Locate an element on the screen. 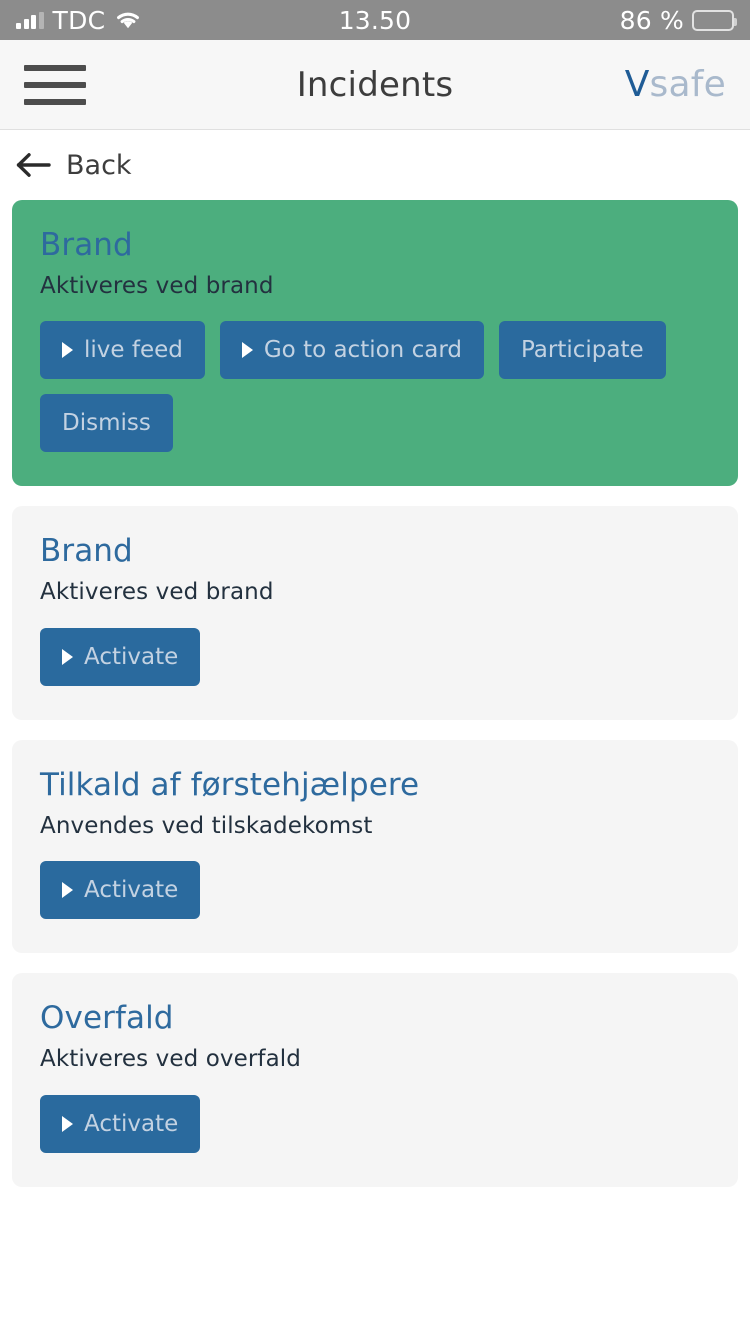 The height and width of the screenshot is (1334, 750). action-button-label: Participate is located at coordinates (582, 350).